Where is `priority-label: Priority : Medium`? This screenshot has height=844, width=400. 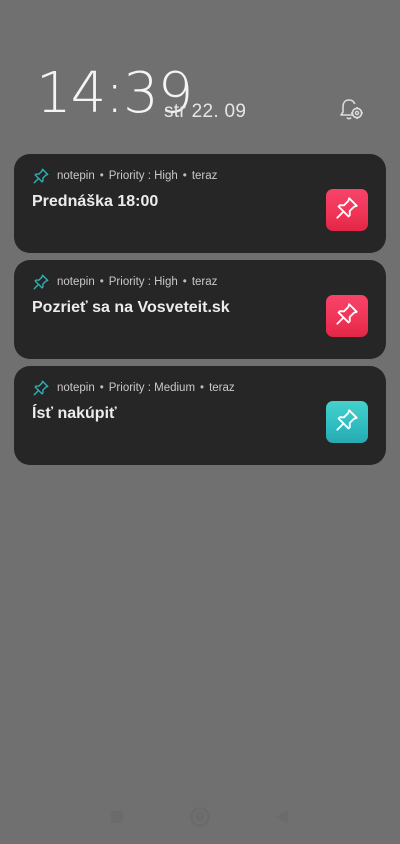
priority-label: Priority : Medium is located at coordinates (152, 388).